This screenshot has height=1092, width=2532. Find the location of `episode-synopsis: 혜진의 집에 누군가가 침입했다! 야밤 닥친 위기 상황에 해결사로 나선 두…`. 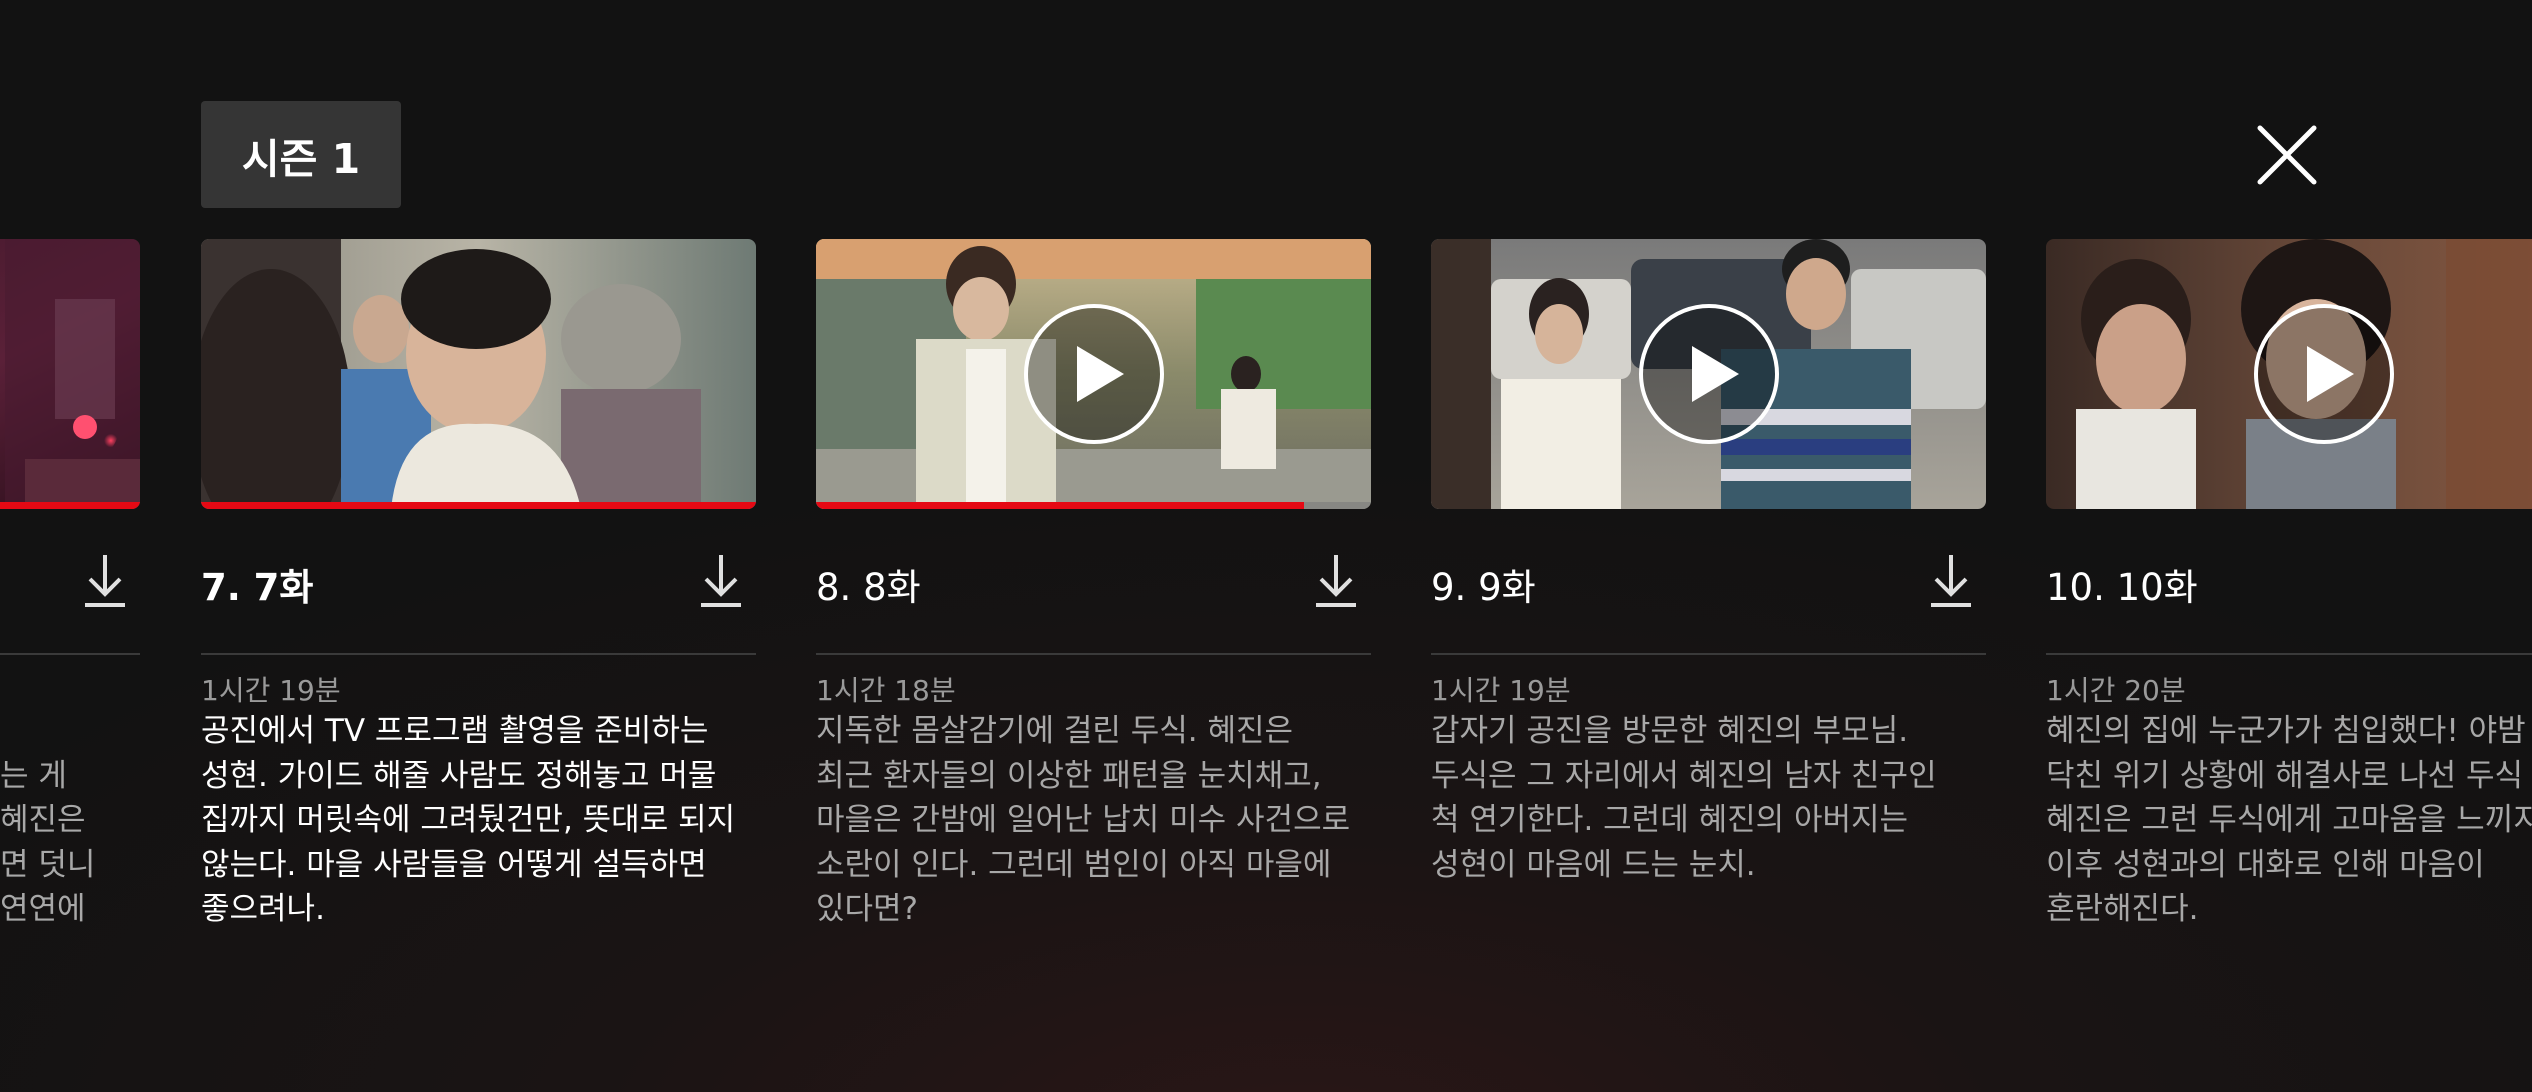

episode-synopsis: 혜진의 집에 누군가가 침입했다! 야밤 닥친 위기 상황에 해결사로 나선 두… is located at coordinates (2289, 820).